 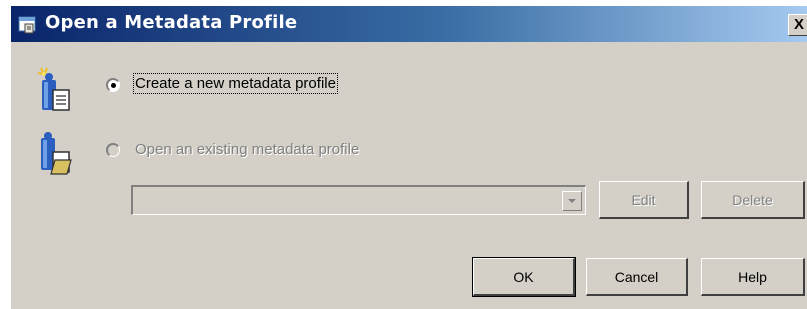 What do you see at coordinates (644, 200) in the screenshot?
I see `edit-button: Edit` at bounding box center [644, 200].